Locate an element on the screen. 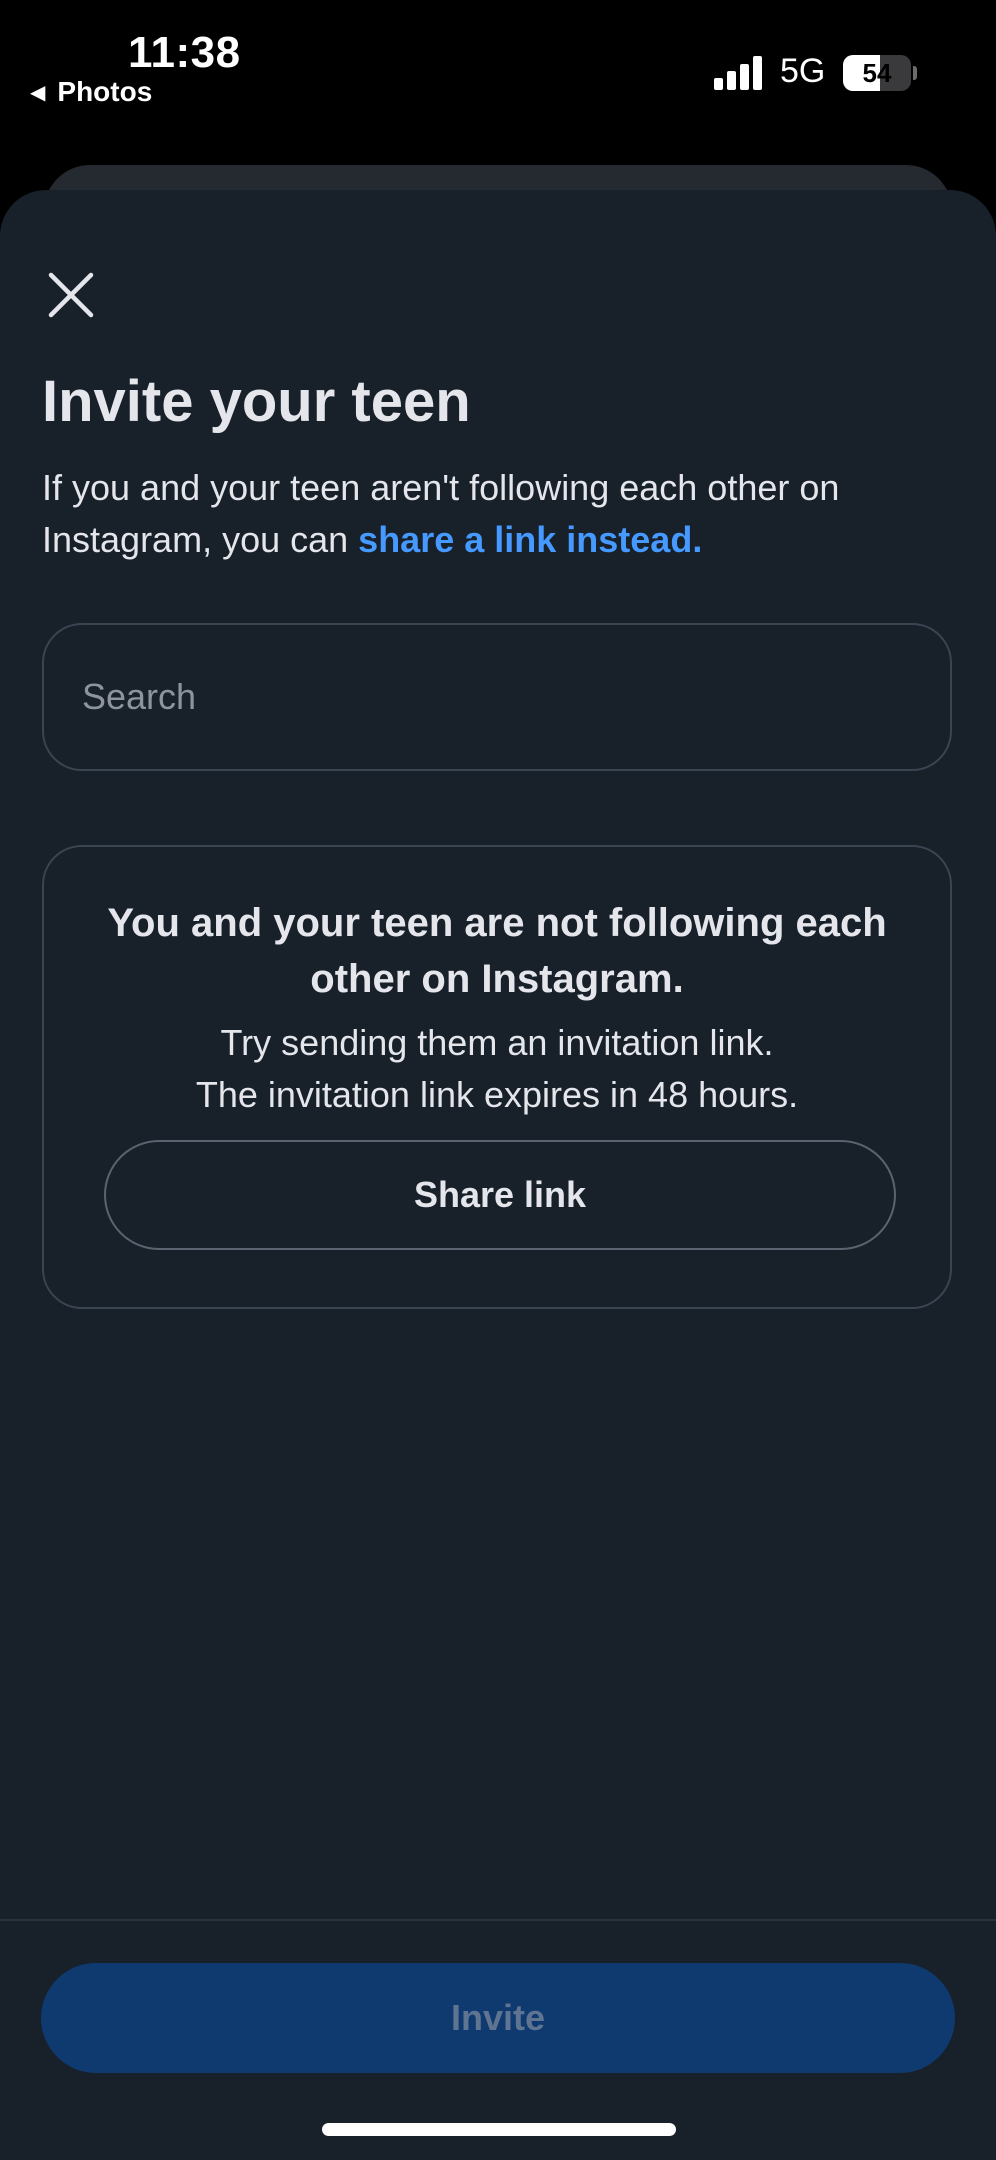  back-label: Photos is located at coordinates (105, 91).